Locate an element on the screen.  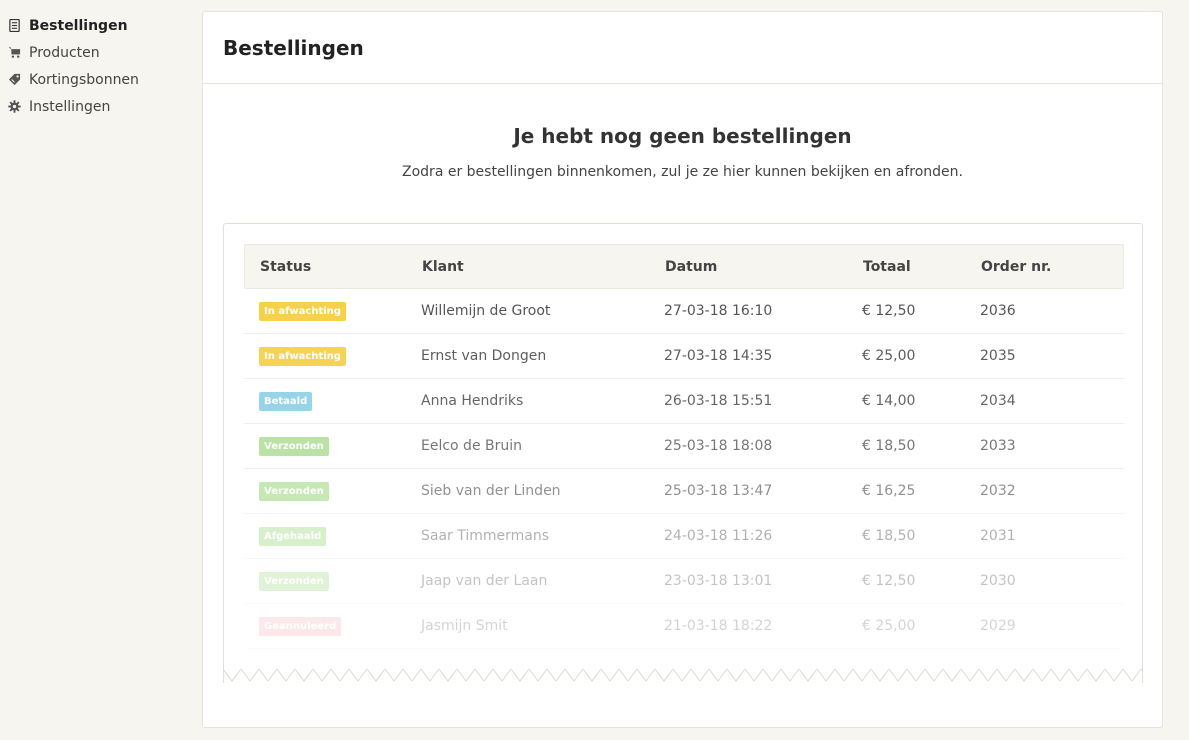
klant-cell: Jasmijn Smit is located at coordinates (464, 626).